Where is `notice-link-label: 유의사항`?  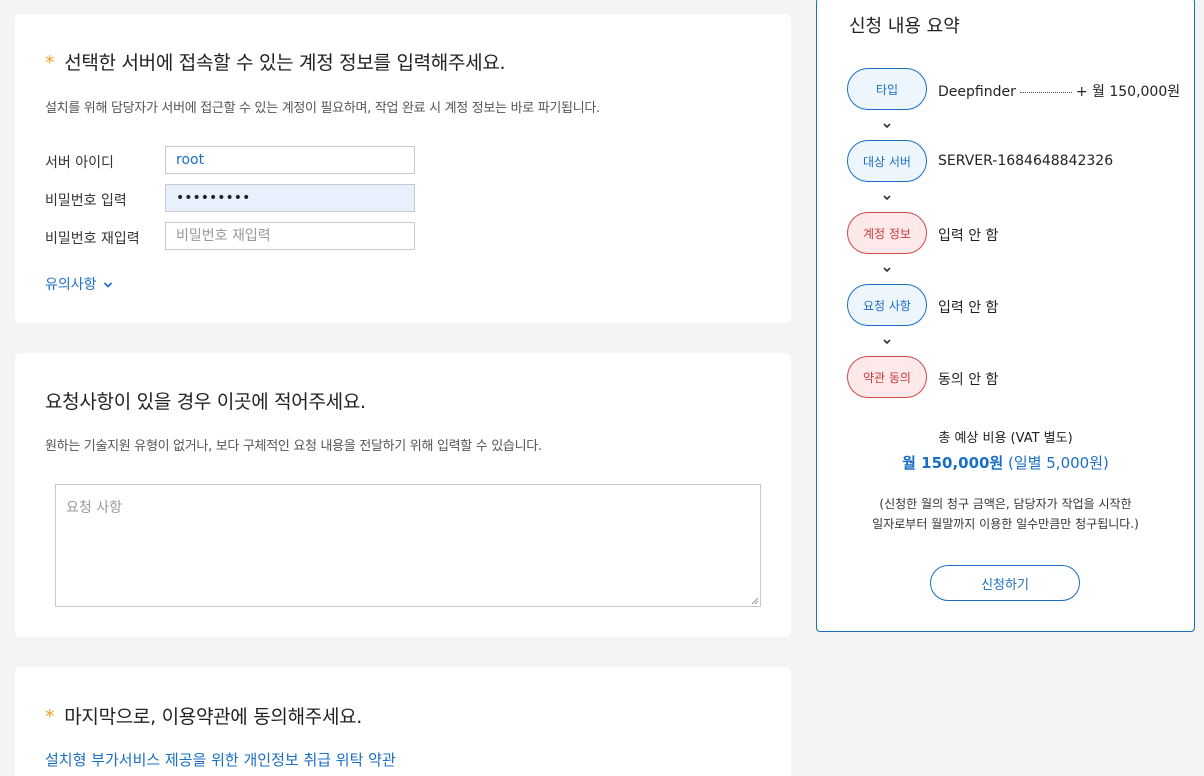 notice-link-label: 유의사항 is located at coordinates (71, 285).